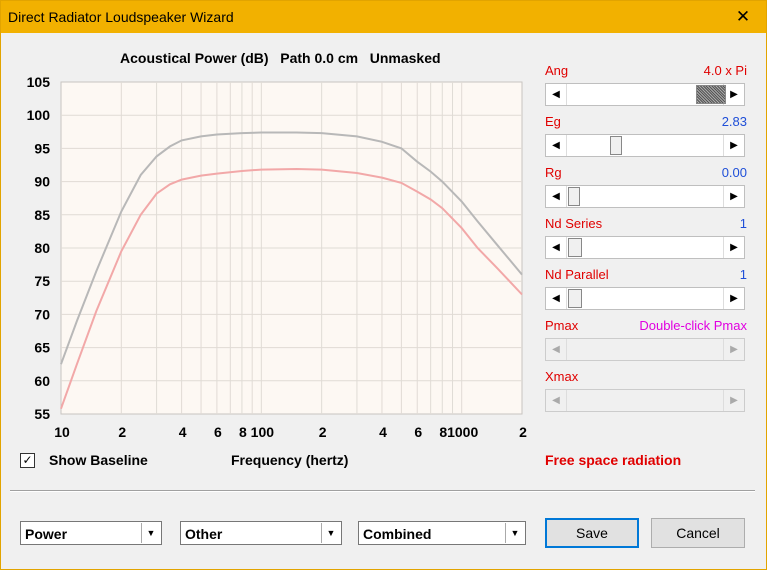  I want to click on slider-label: Xmax, so click(562, 376).